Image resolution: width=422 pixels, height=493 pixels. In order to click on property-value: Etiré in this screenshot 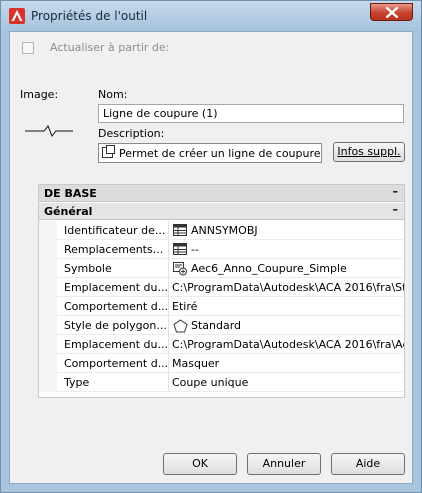, I will do `click(286, 306)`.